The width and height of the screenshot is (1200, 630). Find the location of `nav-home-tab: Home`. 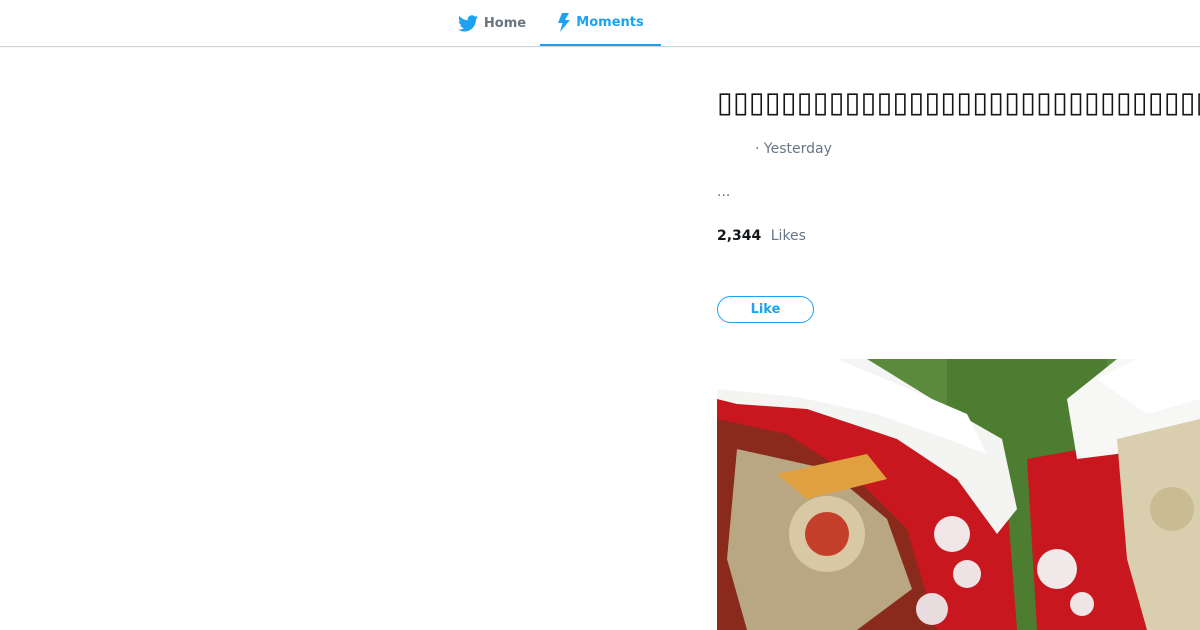

nav-home-tab: Home is located at coordinates (492, 23).